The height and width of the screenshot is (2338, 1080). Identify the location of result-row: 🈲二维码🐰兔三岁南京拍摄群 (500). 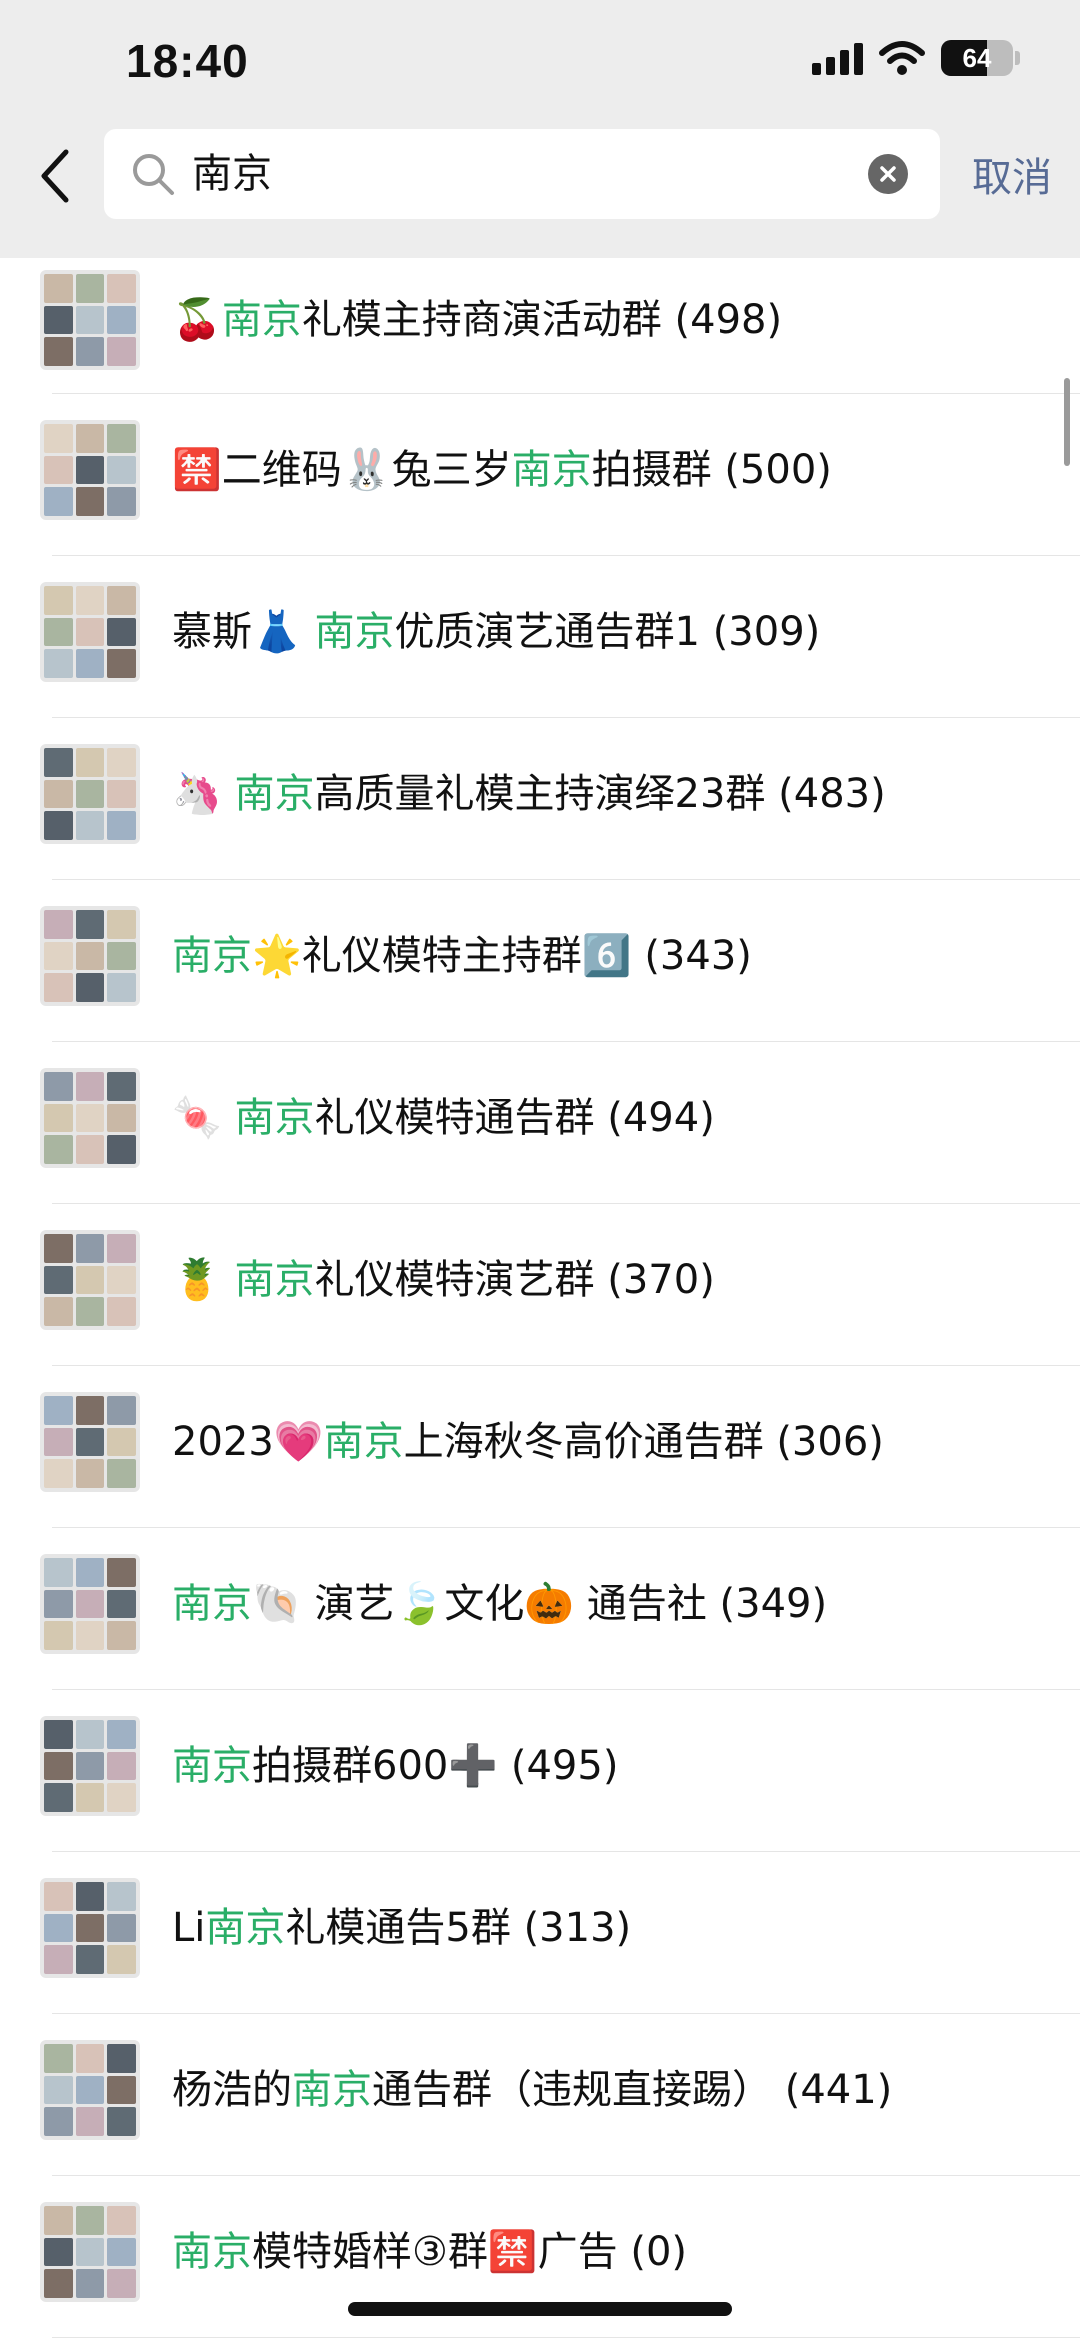
(540, 475).